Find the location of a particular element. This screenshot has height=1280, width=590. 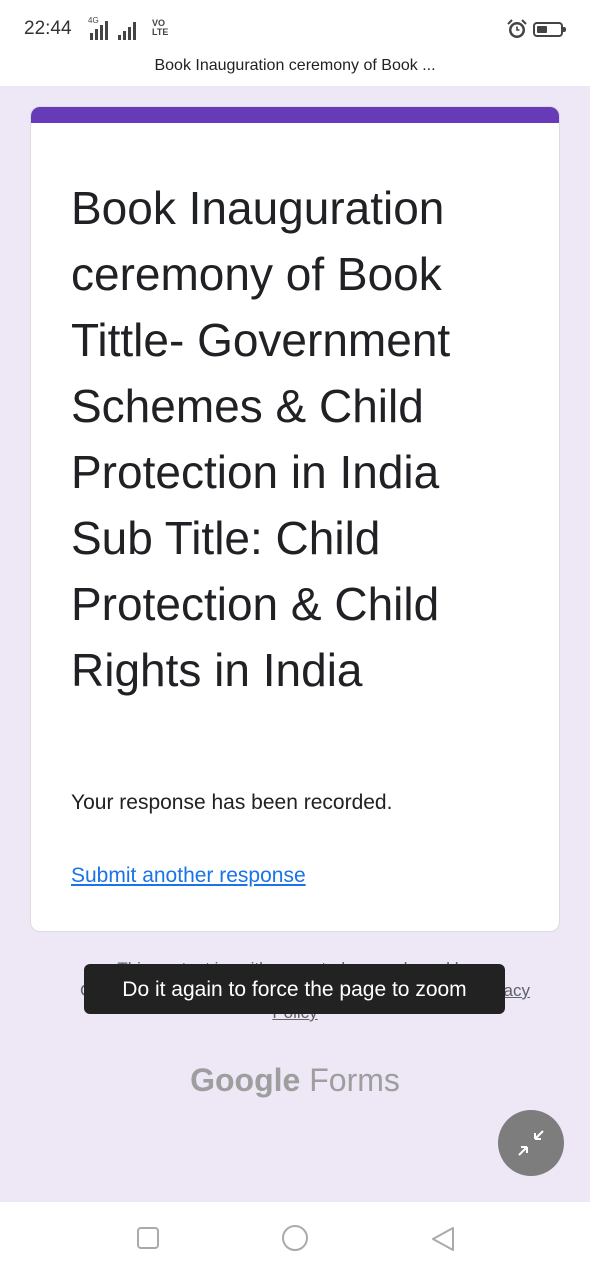

status-bar: 22:44 4G VO LTE is located at coordinates (295, 28).